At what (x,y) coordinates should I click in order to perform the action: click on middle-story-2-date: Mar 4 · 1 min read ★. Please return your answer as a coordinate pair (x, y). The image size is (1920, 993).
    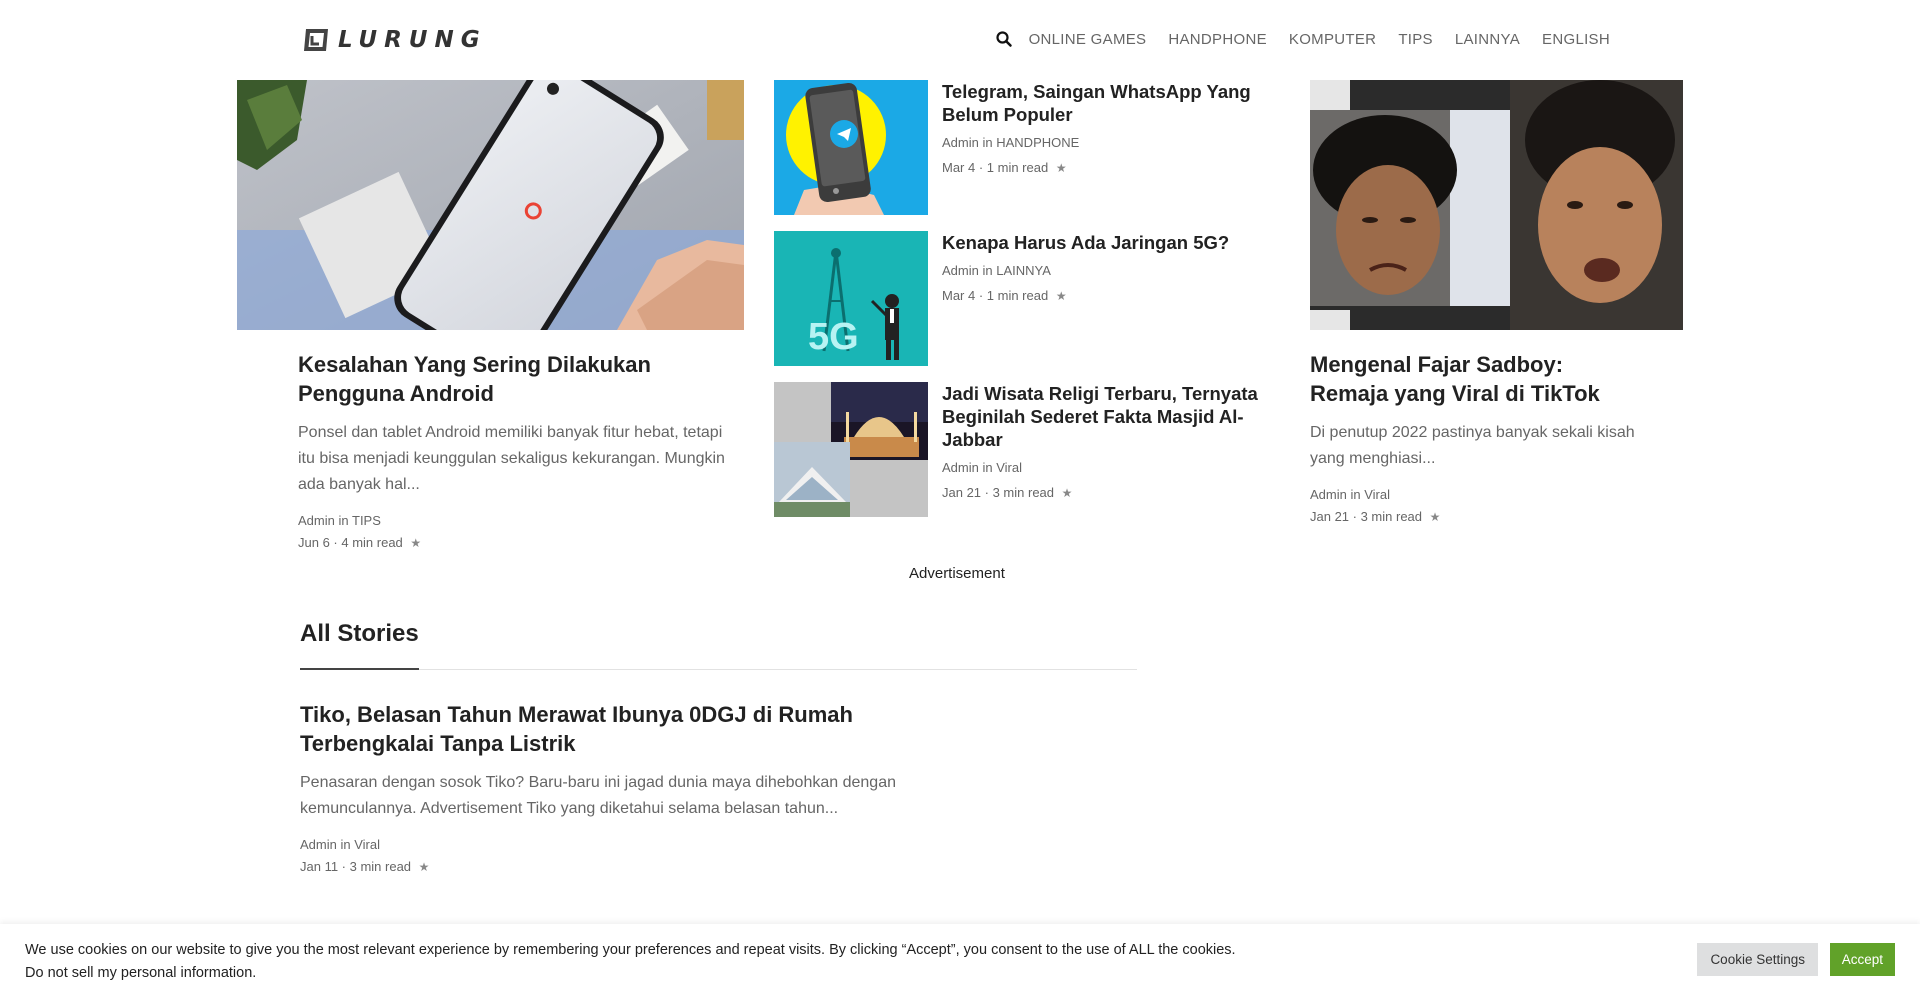
    Looking at the image, I should click on (1112, 296).